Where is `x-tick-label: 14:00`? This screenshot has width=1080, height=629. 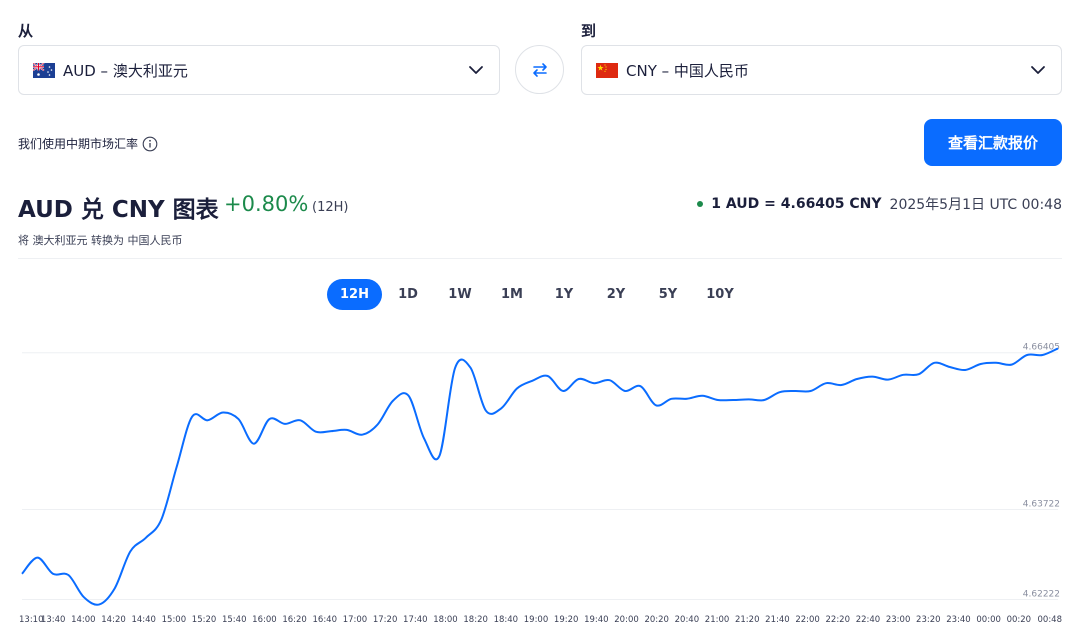 x-tick-label: 14:00 is located at coordinates (83, 620).